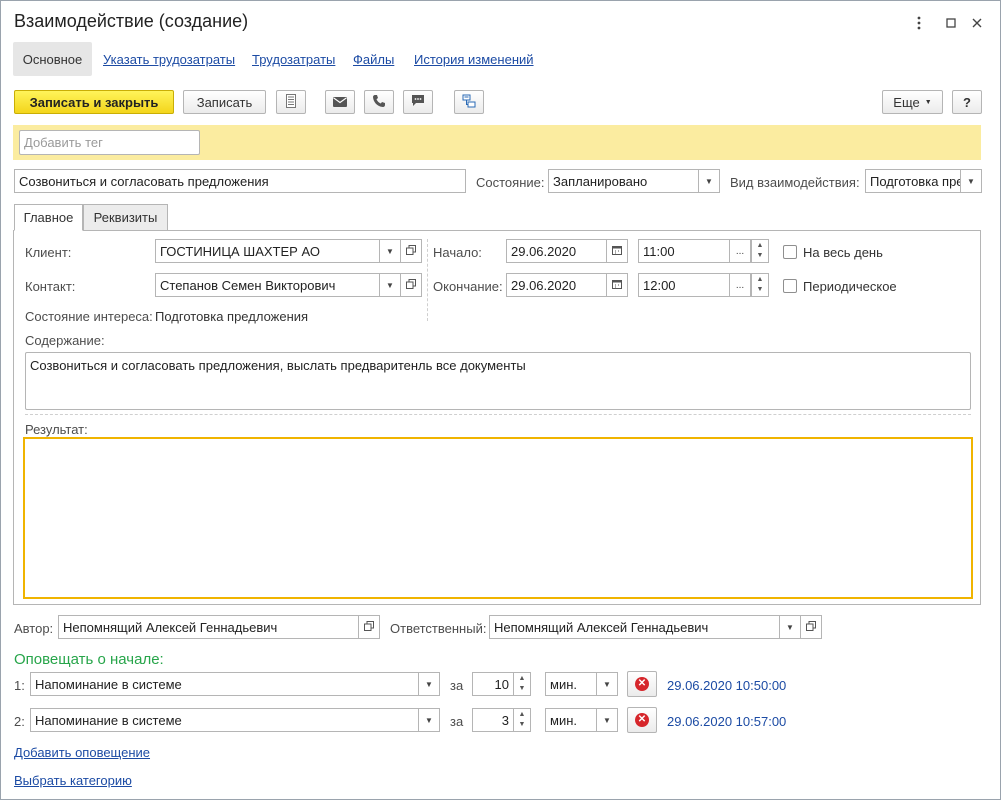  I want to click on start-date-picker, so click(617, 251).